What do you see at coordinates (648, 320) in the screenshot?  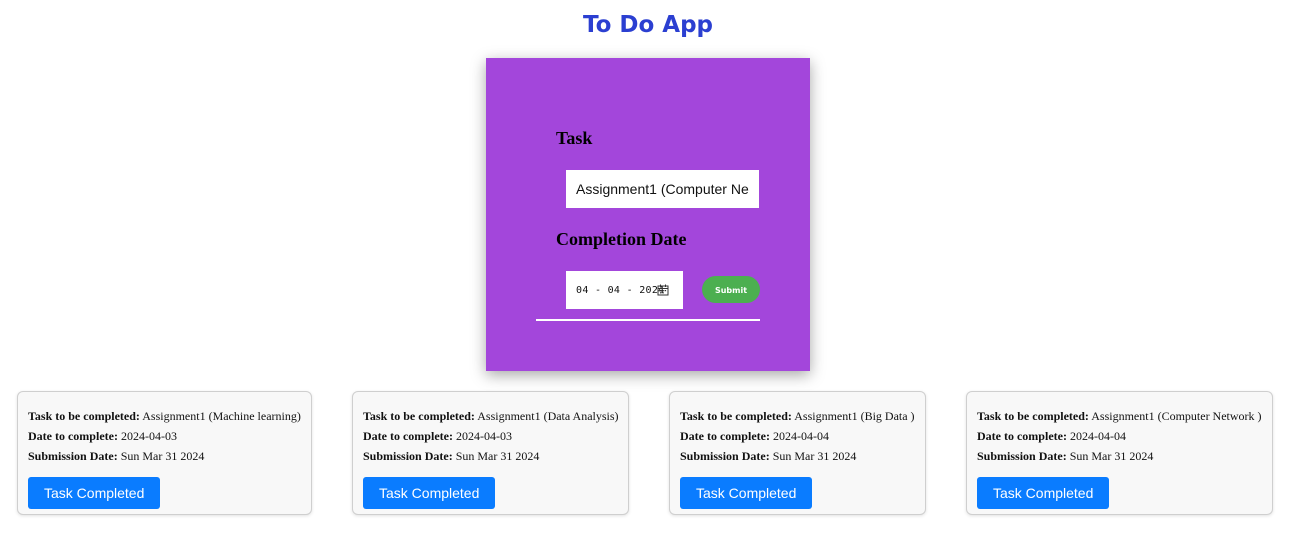 I see `form-divider` at bounding box center [648, 320].